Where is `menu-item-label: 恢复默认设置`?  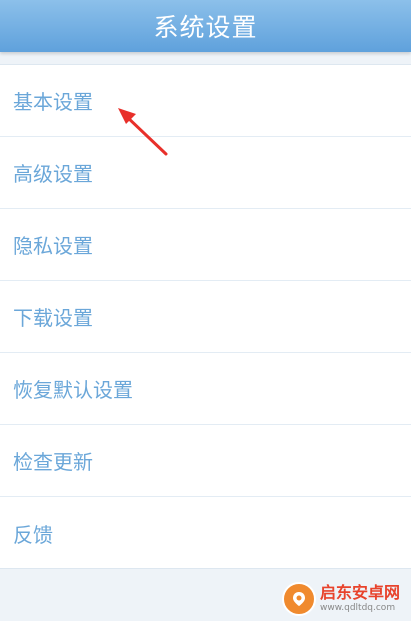
menu-item-label: 恢复默认设置 is located at coordinates (73, 390).